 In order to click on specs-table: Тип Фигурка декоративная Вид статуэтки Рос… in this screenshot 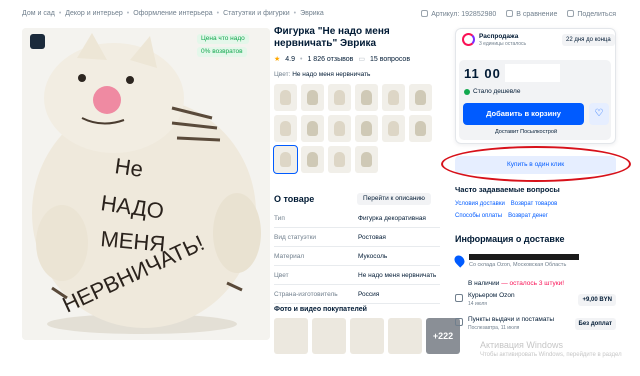, I will do `click(357, 256)`.